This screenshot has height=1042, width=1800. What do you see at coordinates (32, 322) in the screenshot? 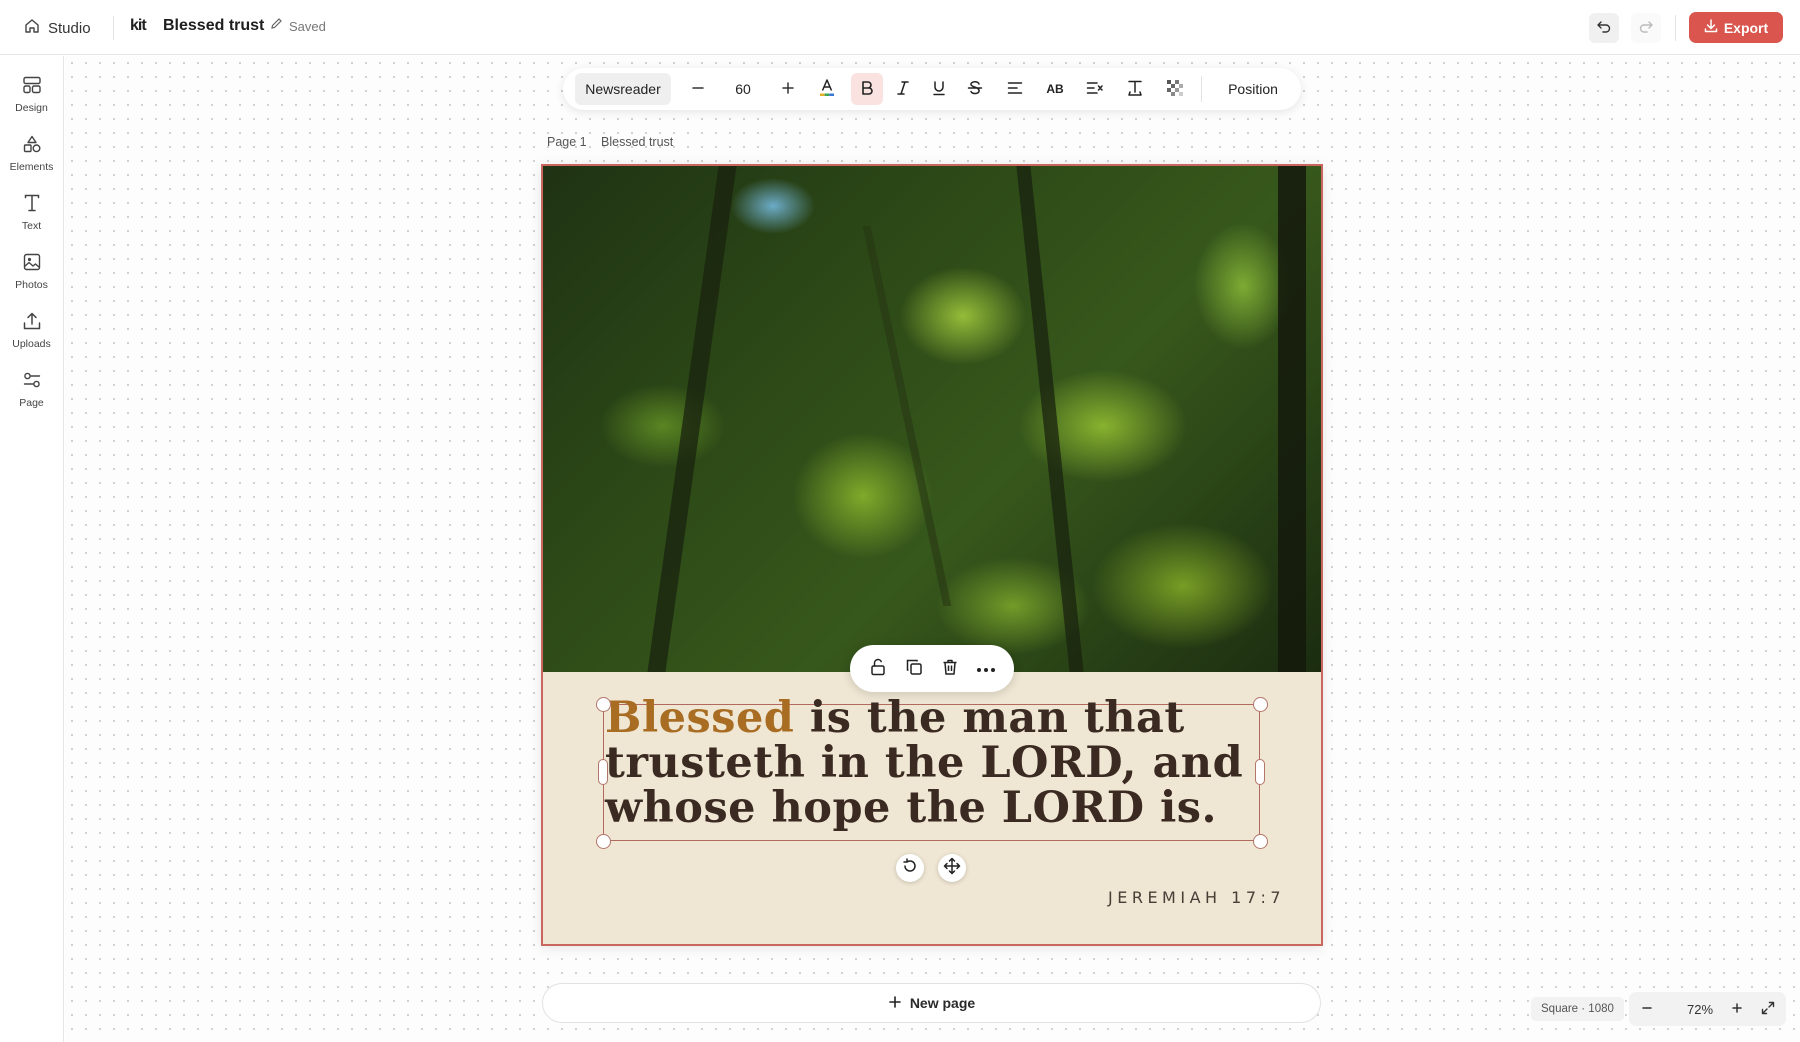
I see `upload-icon` at bounding box center [32, 322].